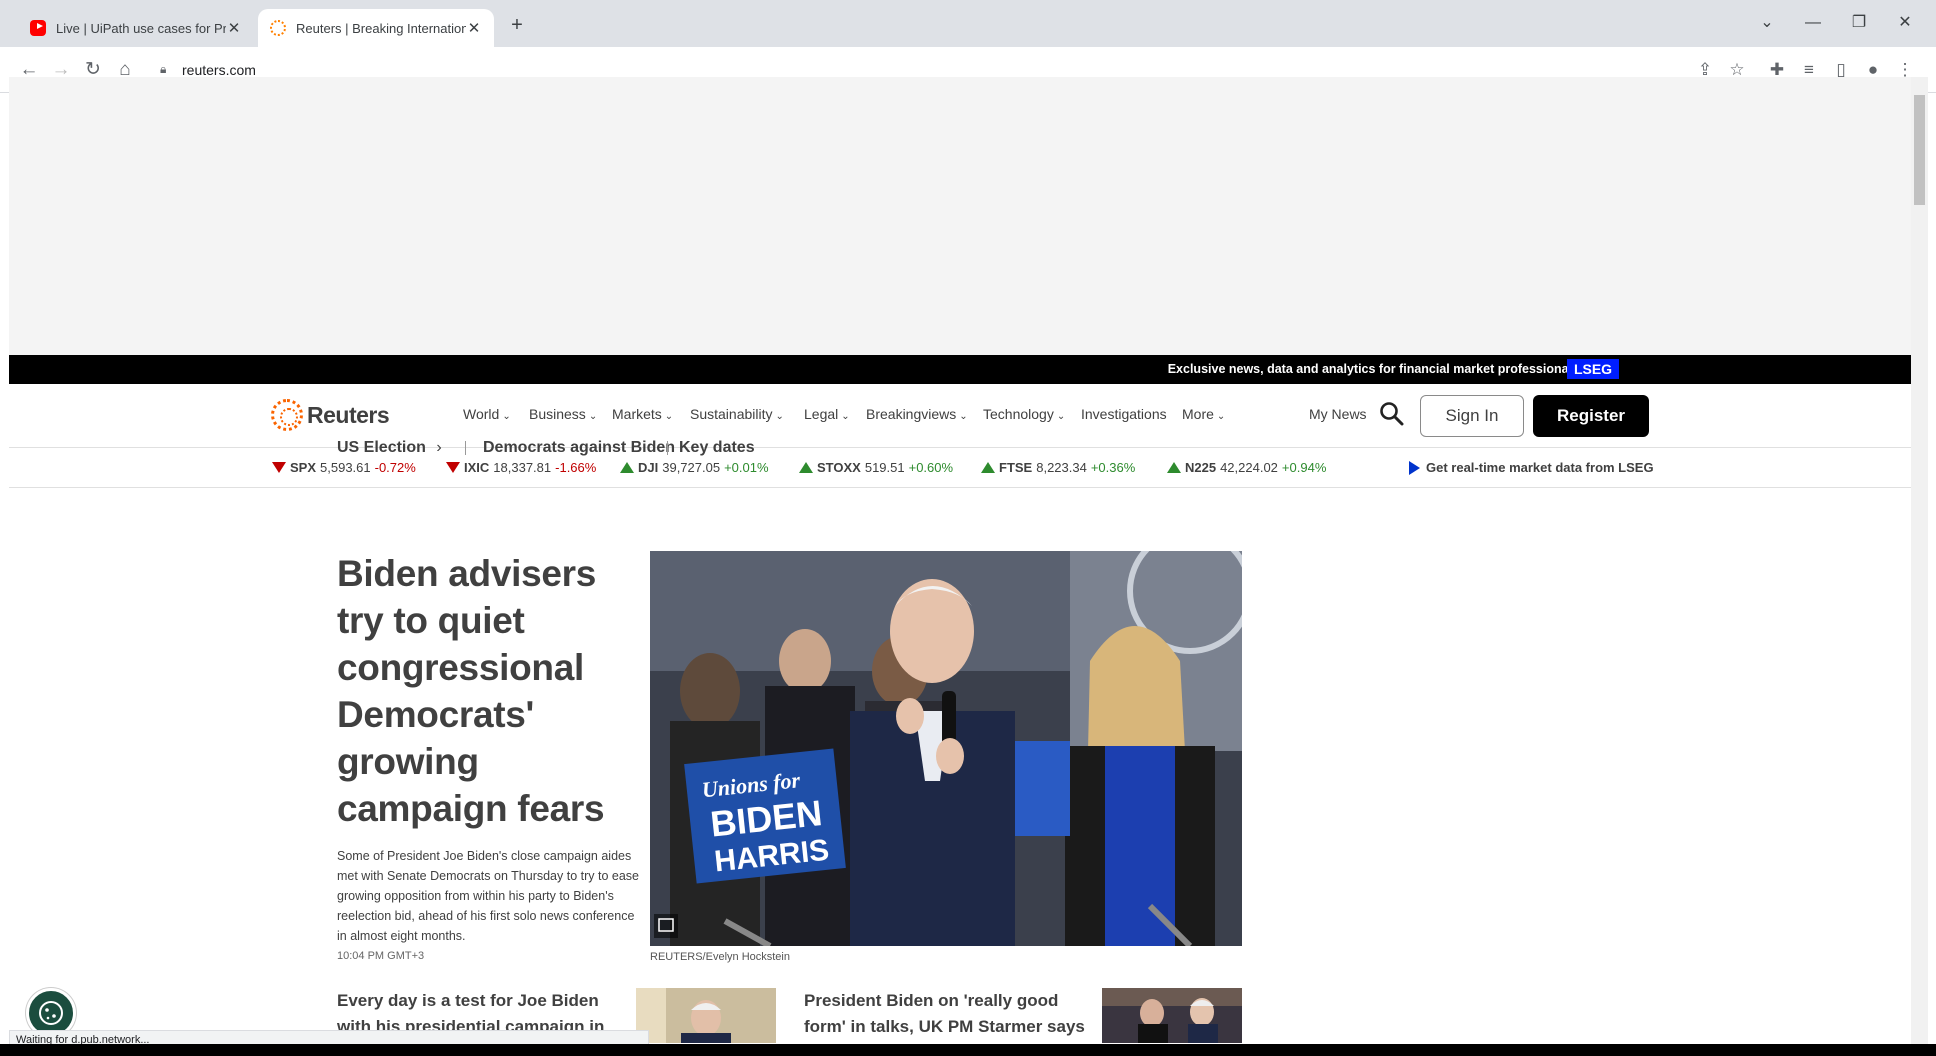 This screenshot has width=1936, height=1056. Describe the element at coordinates (395, 467) in the screenshot. I see `ticker-change: -0.72%` at that location.